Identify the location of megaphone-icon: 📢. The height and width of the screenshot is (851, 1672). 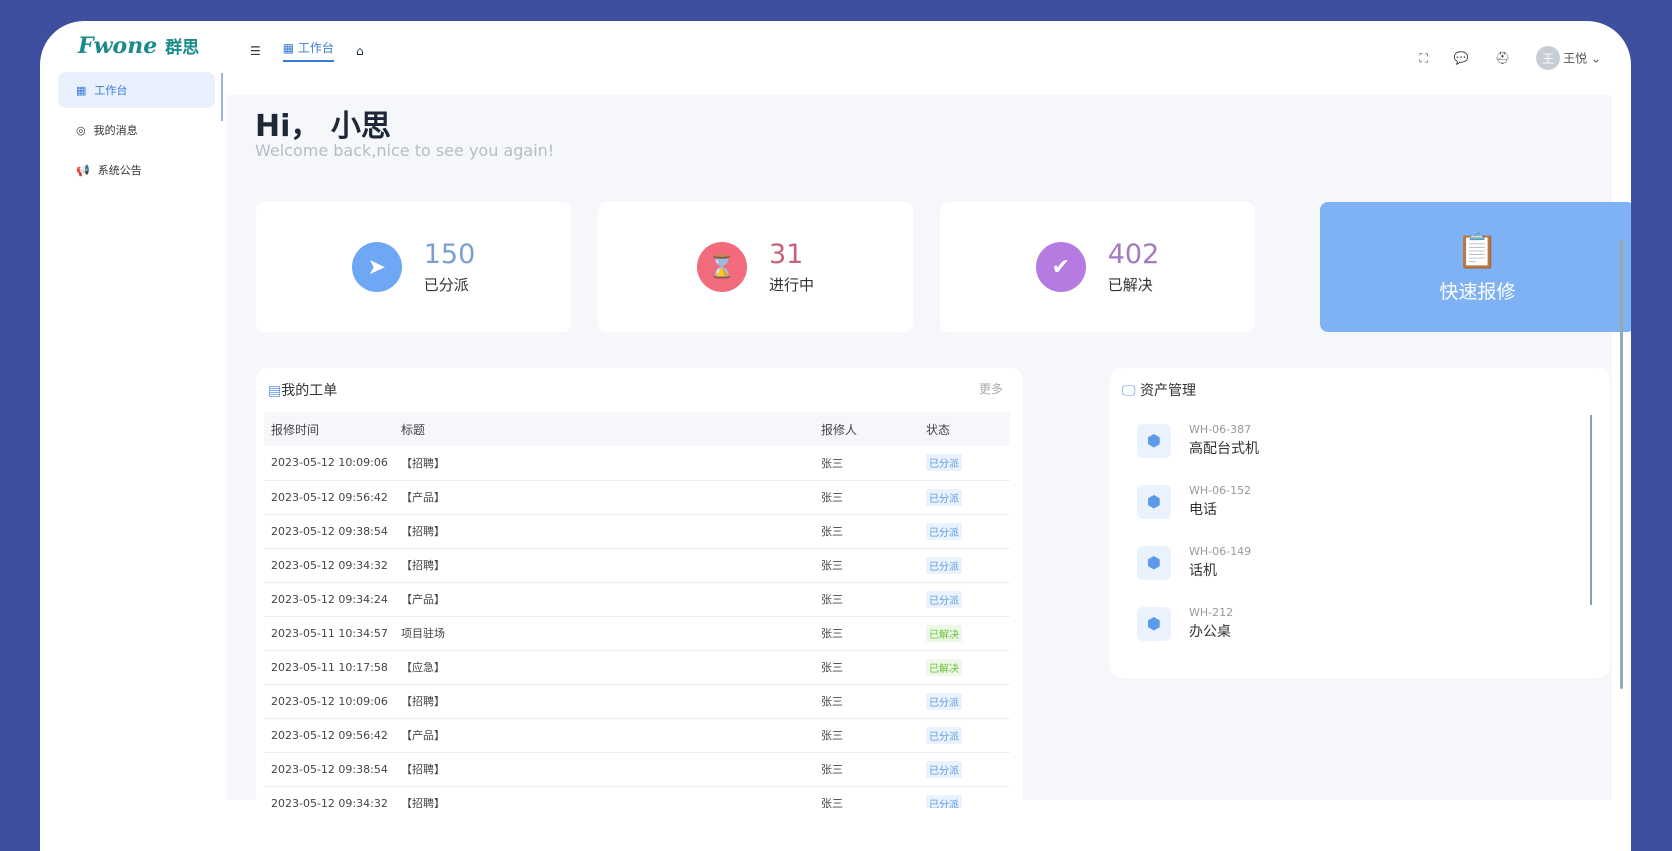
(83, 170).